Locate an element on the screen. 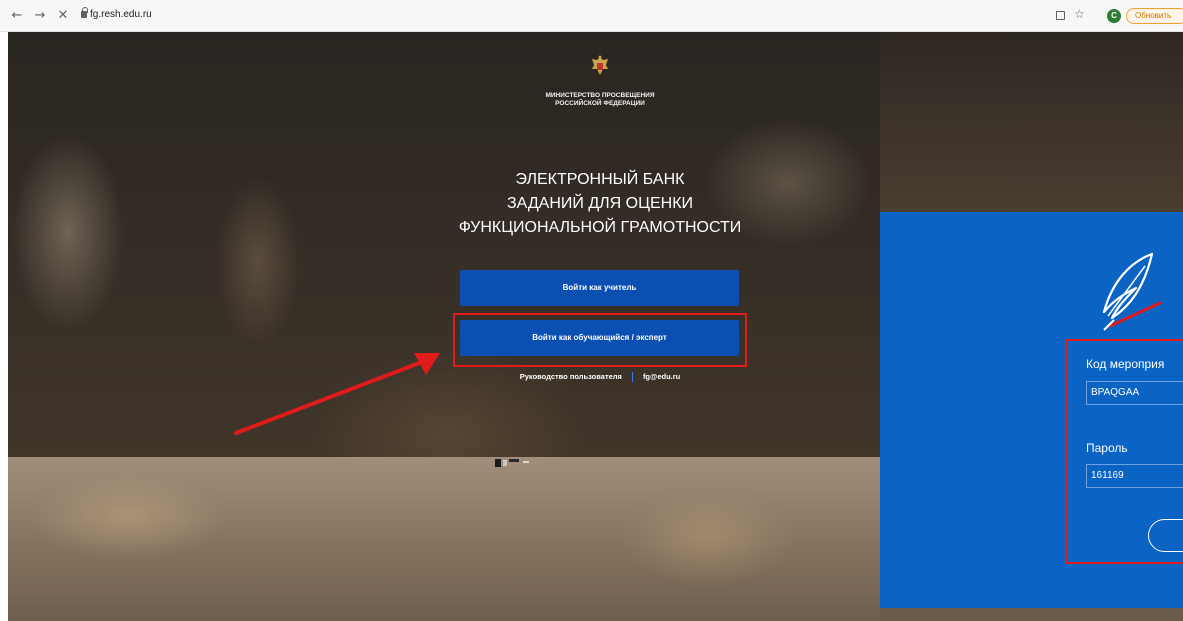 Image resolution: width=1183 pixels, height=621 pixels. password-label: Пароль is located at coordinates (1107, 448).